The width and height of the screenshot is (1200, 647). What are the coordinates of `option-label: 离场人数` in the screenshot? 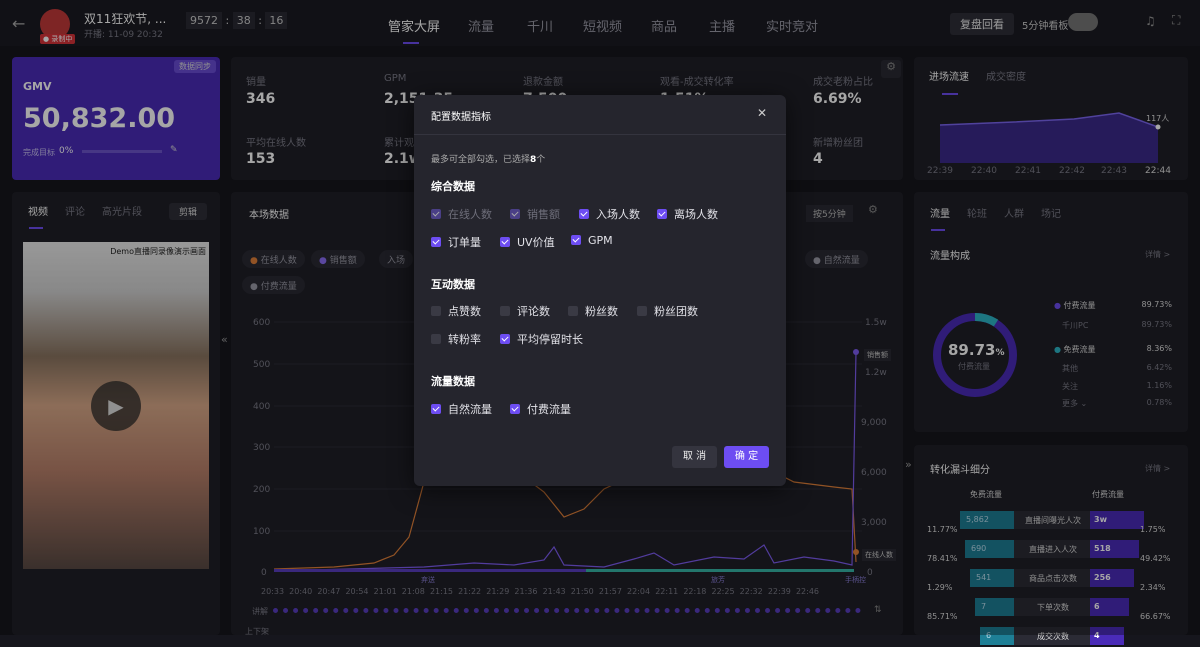 It's located at (696, 214).